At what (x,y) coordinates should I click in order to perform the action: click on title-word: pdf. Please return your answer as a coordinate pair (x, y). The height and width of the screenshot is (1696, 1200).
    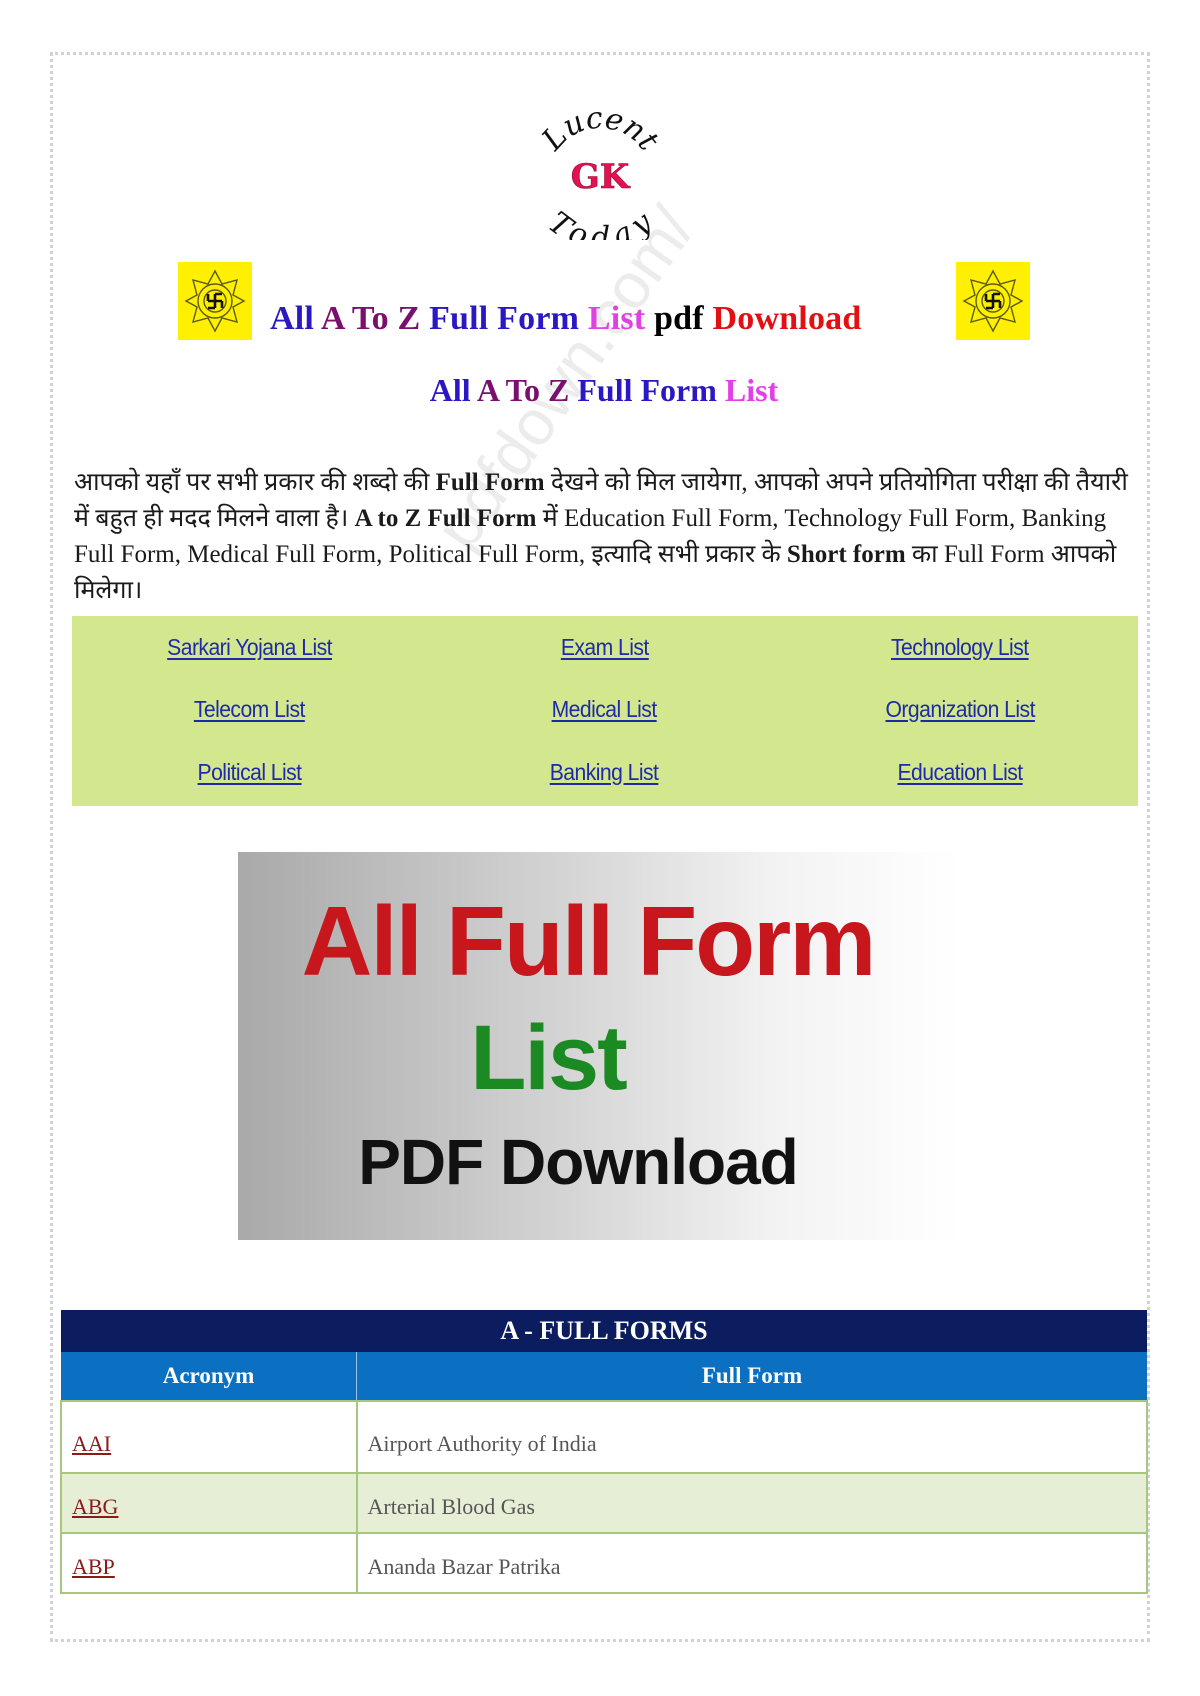
    Looking at the image, I should click on (679, 318).